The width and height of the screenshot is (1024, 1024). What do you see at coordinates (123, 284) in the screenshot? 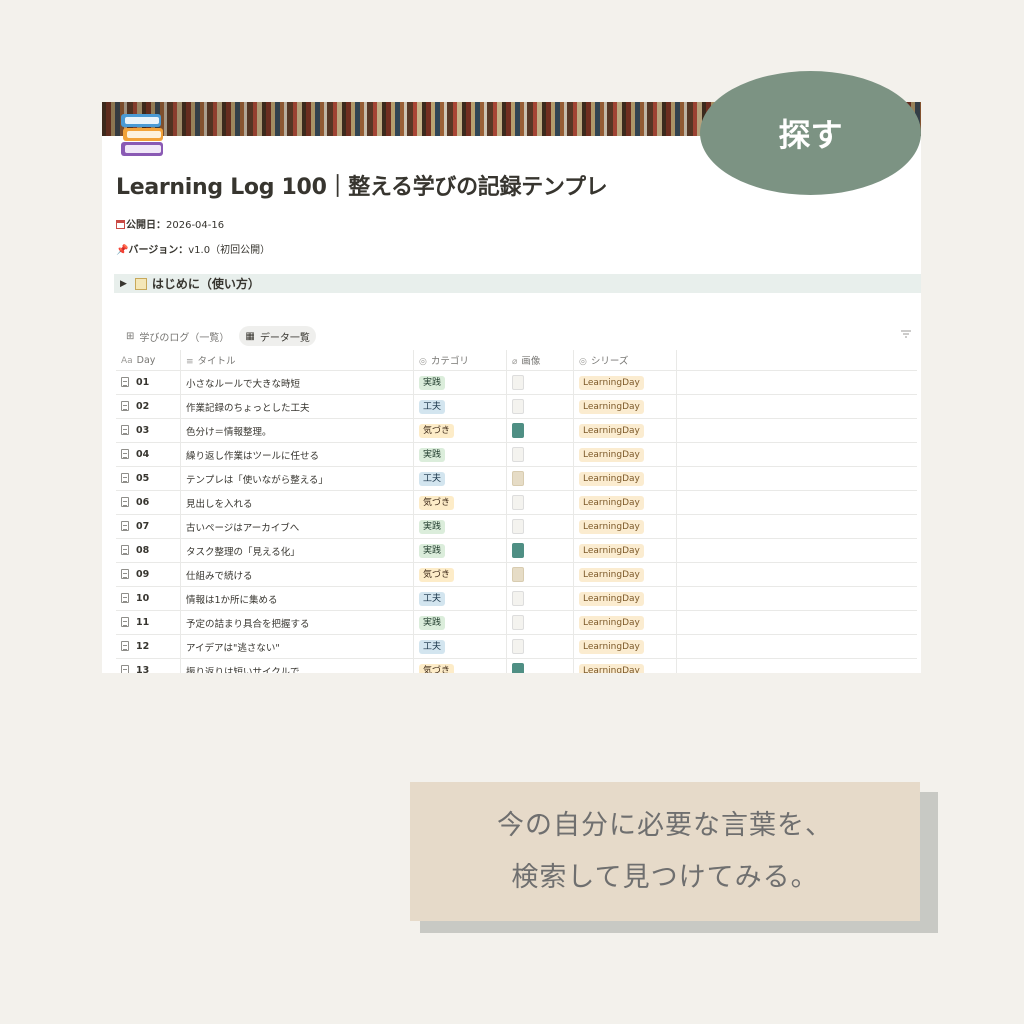
I see `toggle-triangle-icon: ▶` at bounding box center [123, 284].